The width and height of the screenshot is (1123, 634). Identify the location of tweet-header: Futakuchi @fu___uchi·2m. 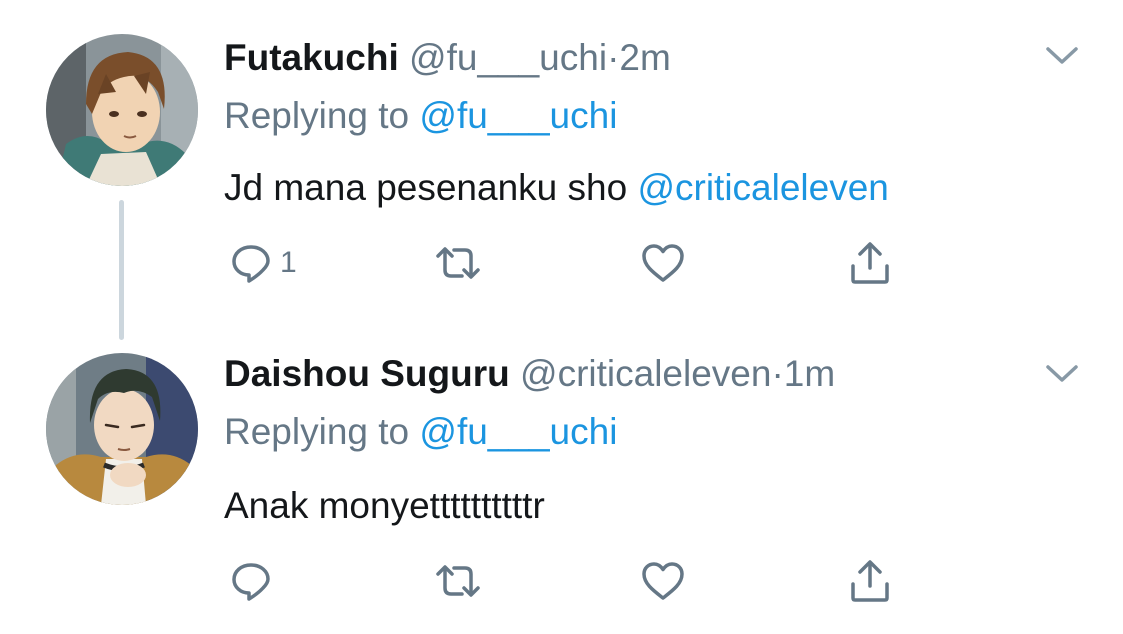
(447, 58).